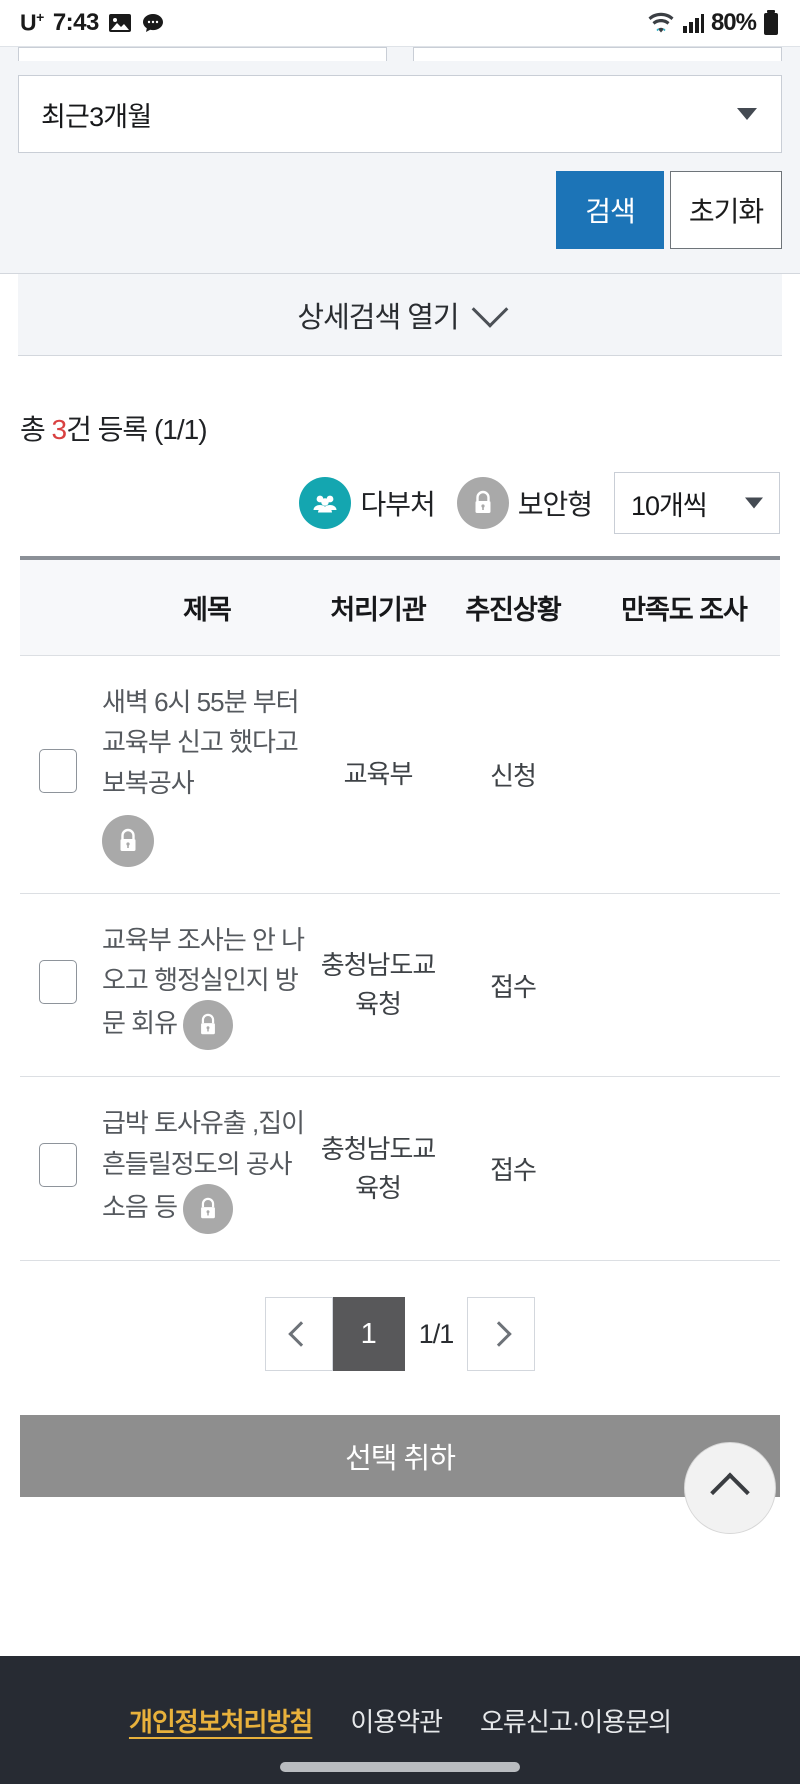 This screenshot has width=800, height=1784. I want to click on cellular-signal-icon, so click(693, 23).